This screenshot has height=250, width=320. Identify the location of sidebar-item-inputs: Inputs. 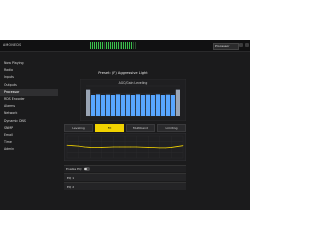
(29, 77).